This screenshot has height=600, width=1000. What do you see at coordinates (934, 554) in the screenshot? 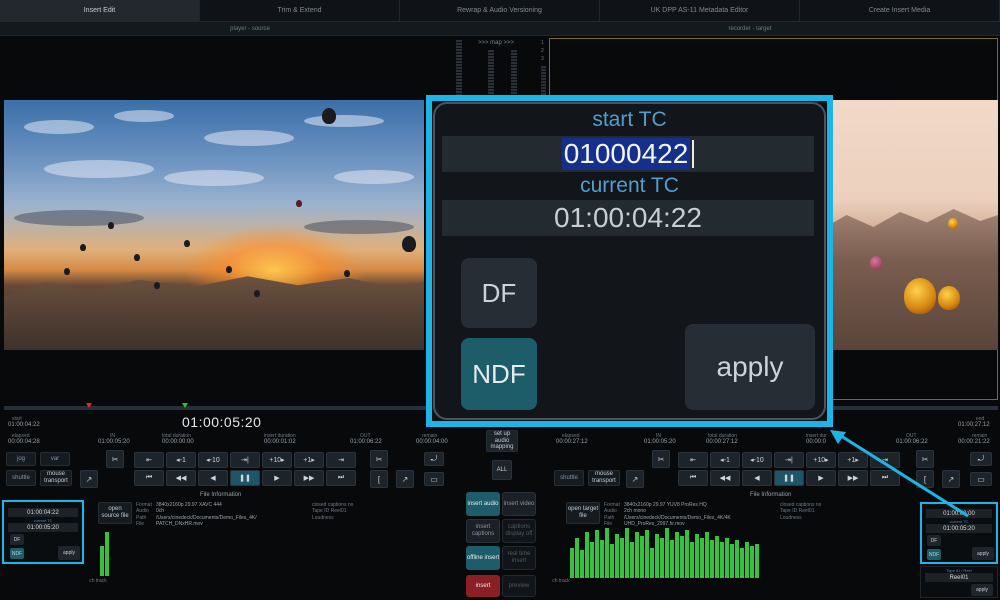
I see `recorder-tc-ndf-button: NDF` at bounding box center [934, 554].